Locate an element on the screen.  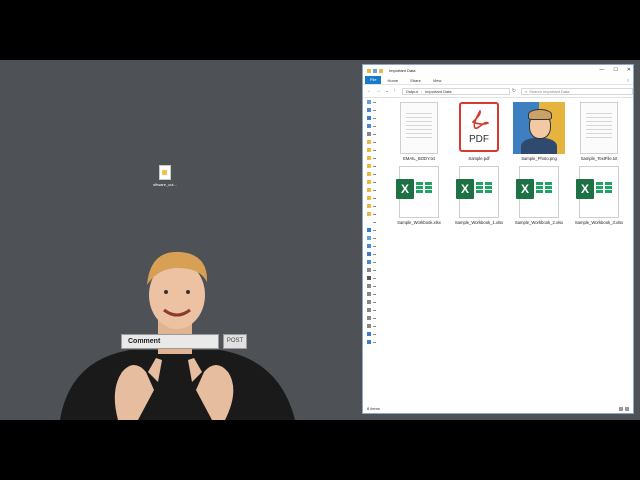
post-button: POST is located at coordinates (235, 341).